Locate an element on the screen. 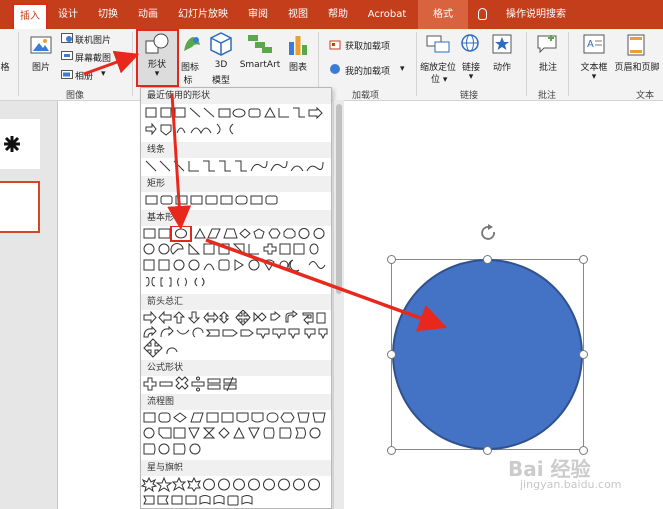 The height and width of the screenshot is (509, 663). arrow-to-drawn-circle is located at coordinates (326, 285).